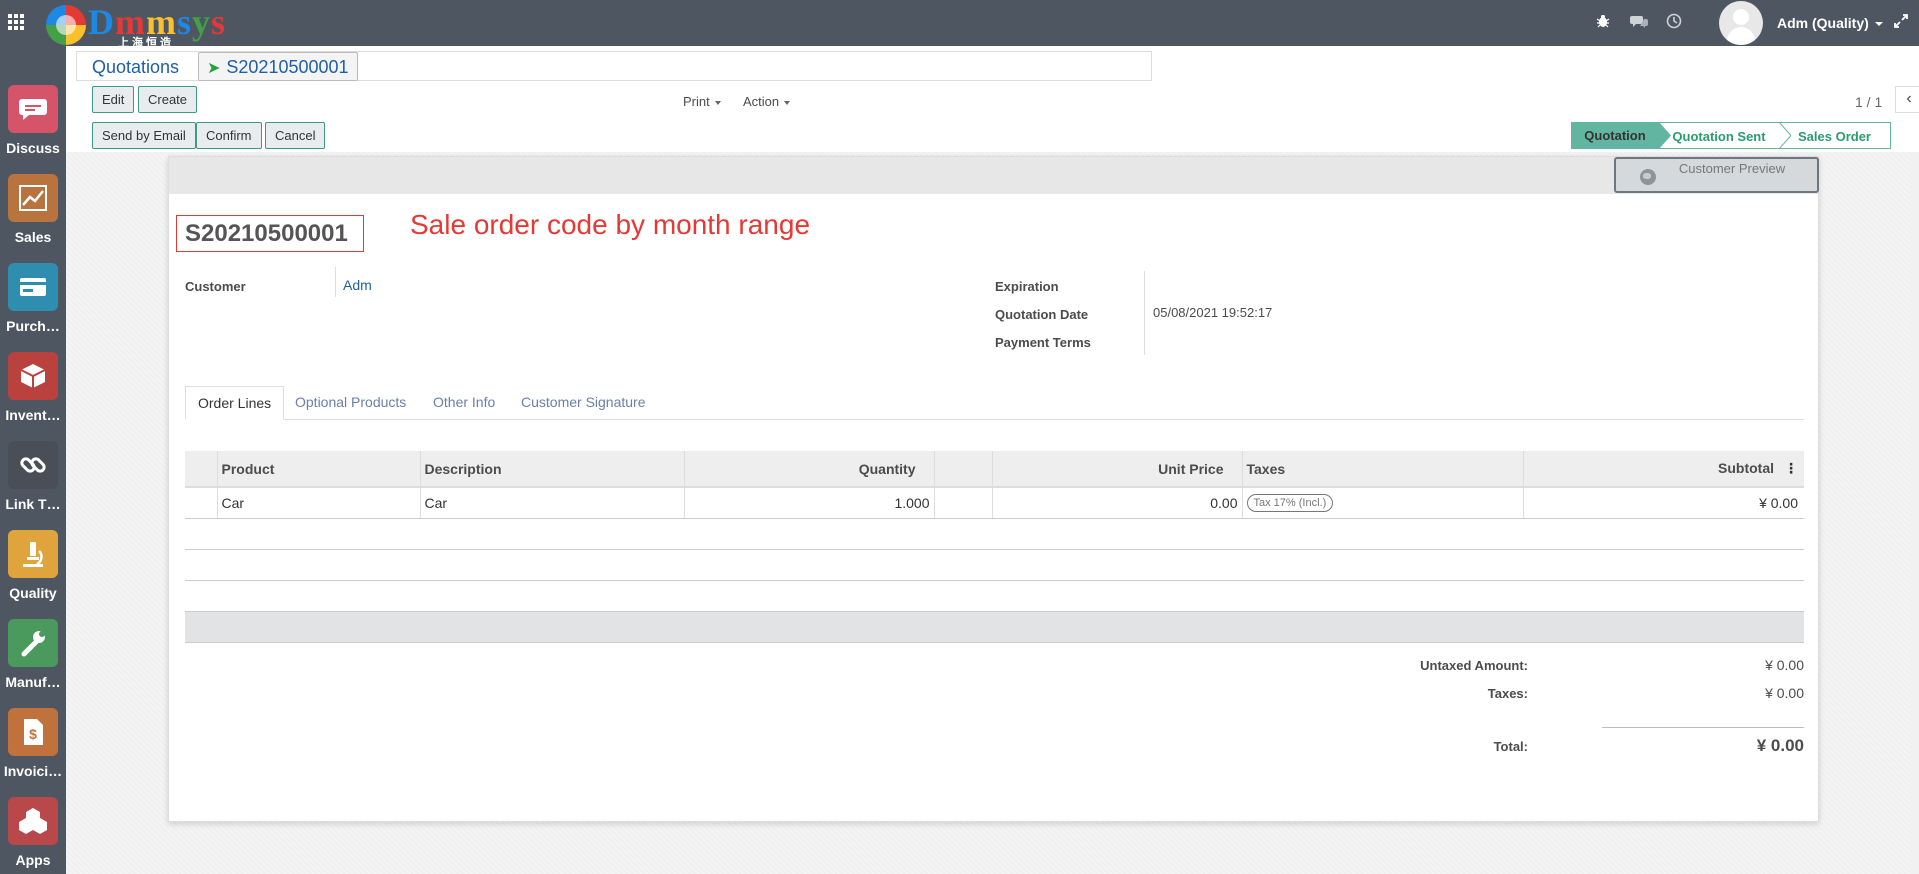 The width and height of the screenshot is (1919, 874). I want to click on cell-product: Car, so click(319, 503).